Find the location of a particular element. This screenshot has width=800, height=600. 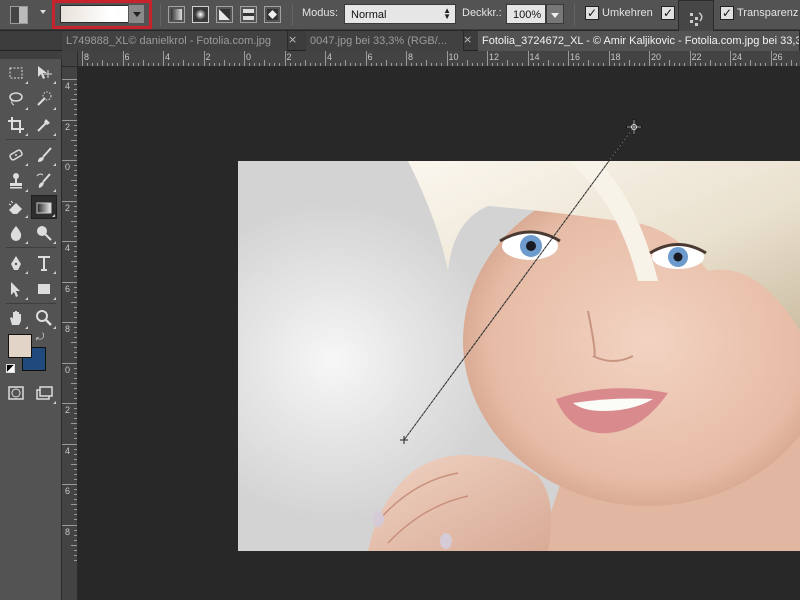

ruler-vertical: 4 2 0 2 4 6 8 0 2 4 6 8 is located at coordinates (70, 333).